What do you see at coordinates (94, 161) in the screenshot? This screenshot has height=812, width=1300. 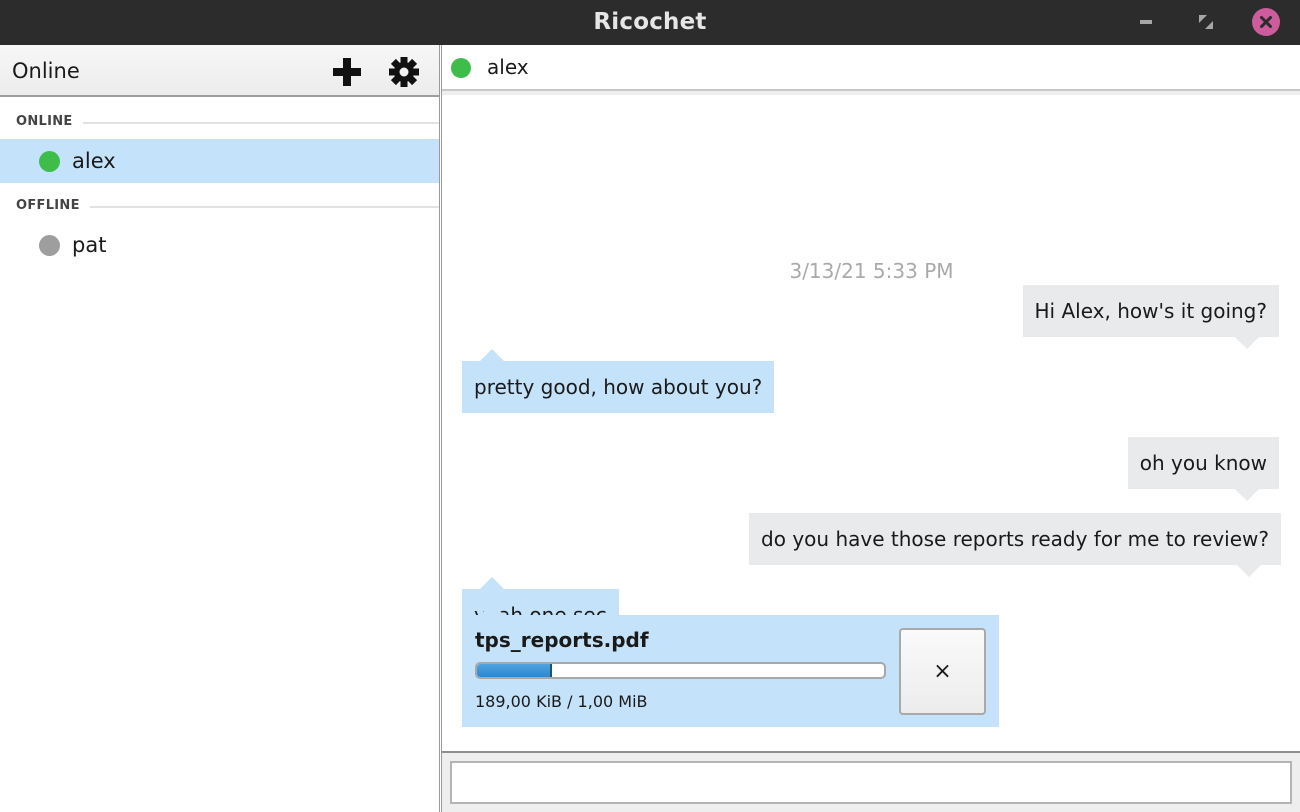 I see `contact-name: alex` at bounding box center [94, 161].